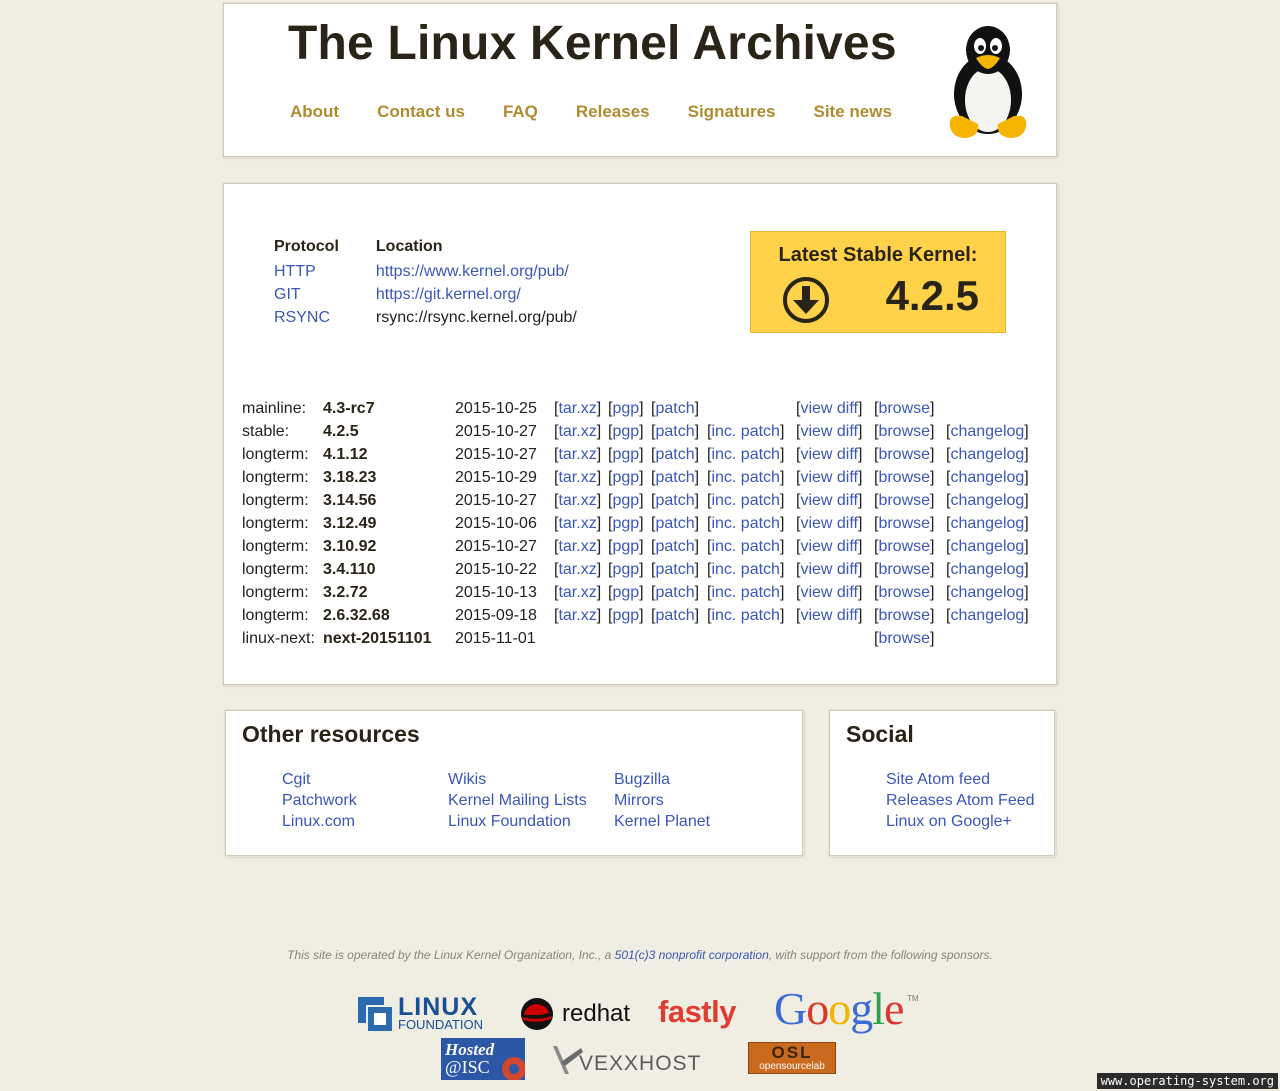 The height and width of the screenshot is (1091, 1280). What do you see at coordinates (472, 271) in the screenshot?
I see `location-http: https://www.kernel.org/pub/` at bounding box center [472, 271].